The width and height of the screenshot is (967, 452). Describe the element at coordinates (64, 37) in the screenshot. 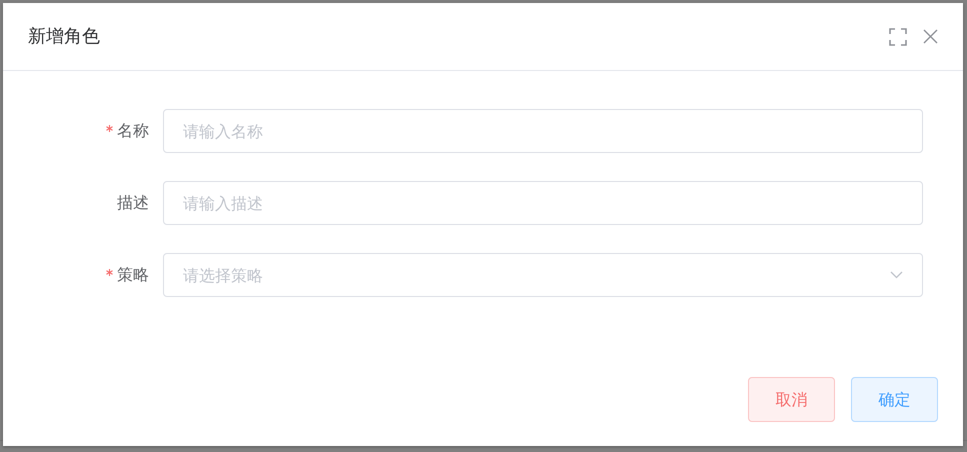

I see `dialog-title: 新增角色` at that location.